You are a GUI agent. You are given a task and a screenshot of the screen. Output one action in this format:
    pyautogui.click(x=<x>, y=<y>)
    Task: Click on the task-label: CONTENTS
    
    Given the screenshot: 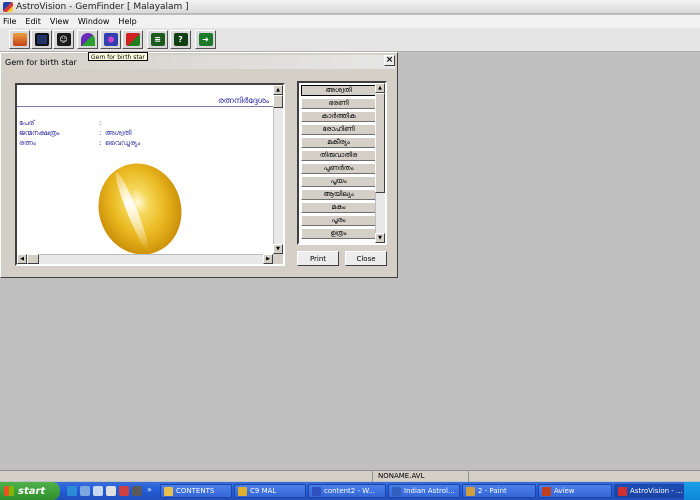 What is the action you would take?
    pyautogui.click(x=195, y=491)
    